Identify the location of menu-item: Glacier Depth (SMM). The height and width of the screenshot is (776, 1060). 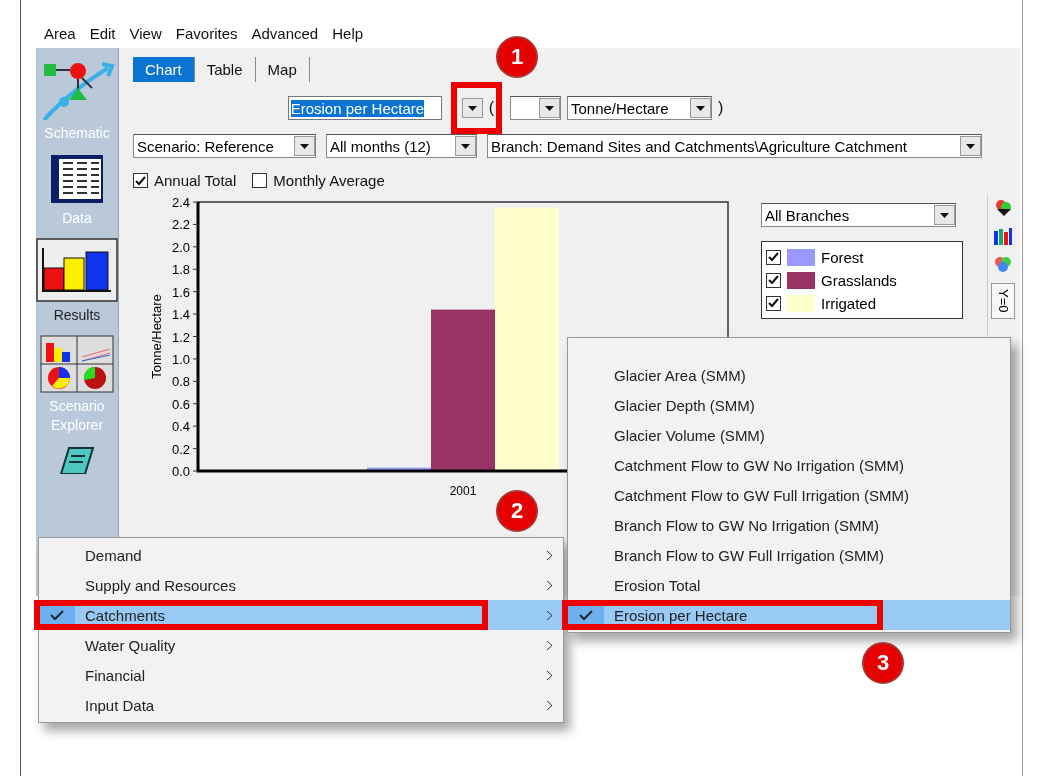
(789, 405).